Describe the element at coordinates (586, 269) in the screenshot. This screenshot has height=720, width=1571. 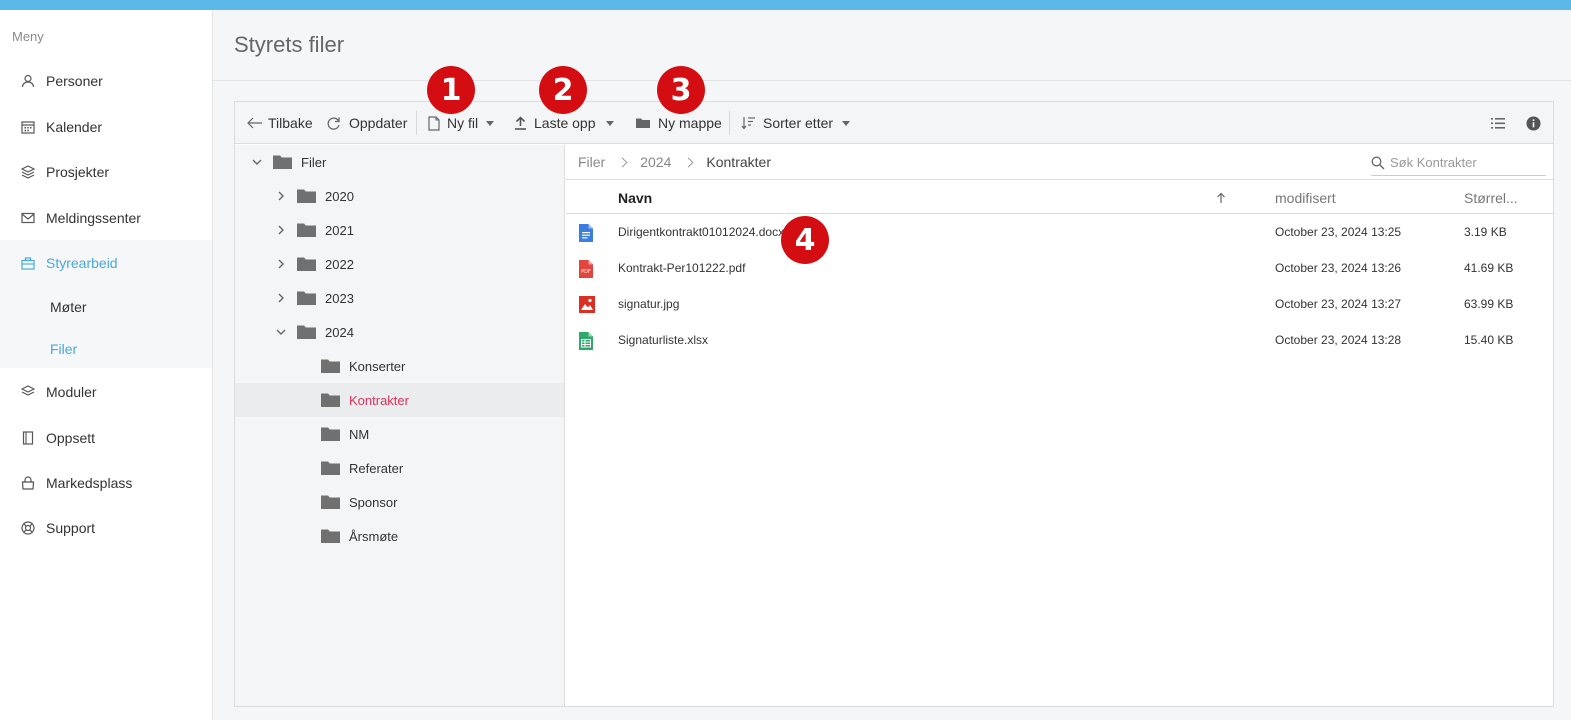
I see `pdf-file-icon: PDF` at that location.